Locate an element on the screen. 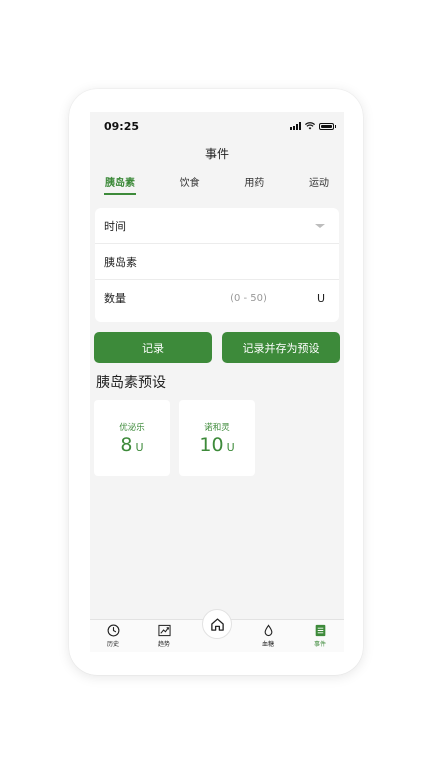  insulin-label: 胰岛素 is located at coordinates (120, 262).